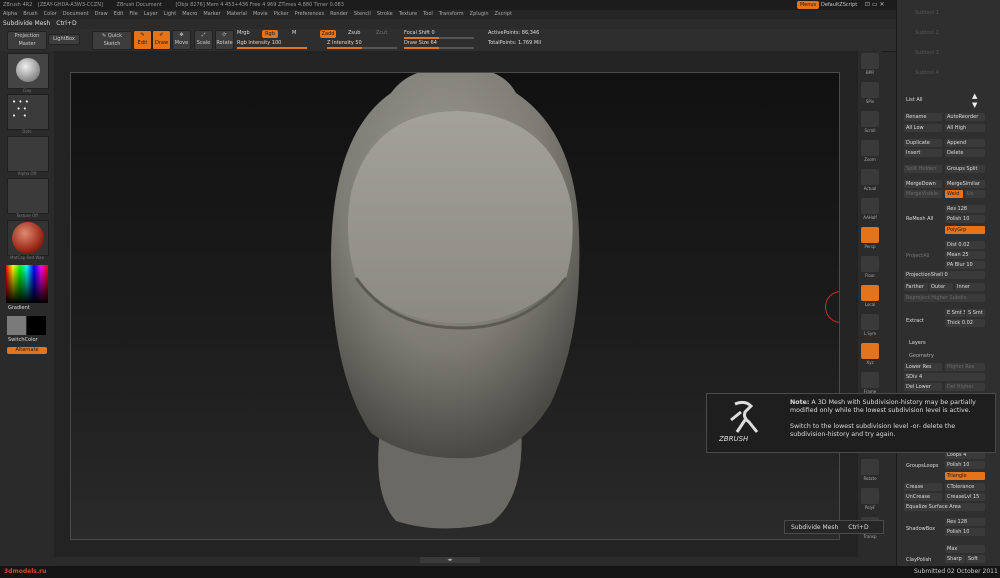  I want to click on shadowbox-polish-slider: Polish 10, so click(965, 532).